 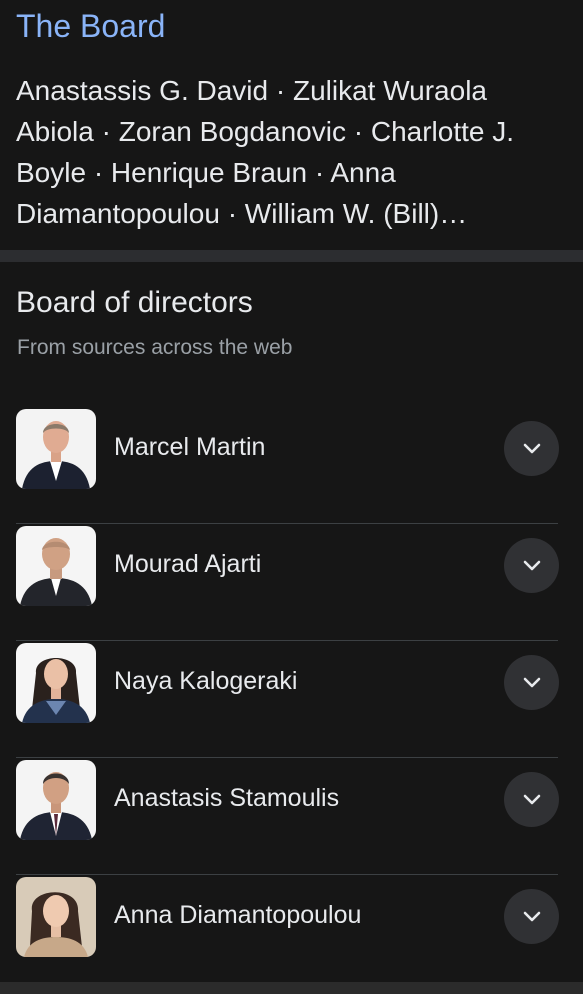 I want to click on panel-subtitle: From sources across the web, so click(x=155, y=347).